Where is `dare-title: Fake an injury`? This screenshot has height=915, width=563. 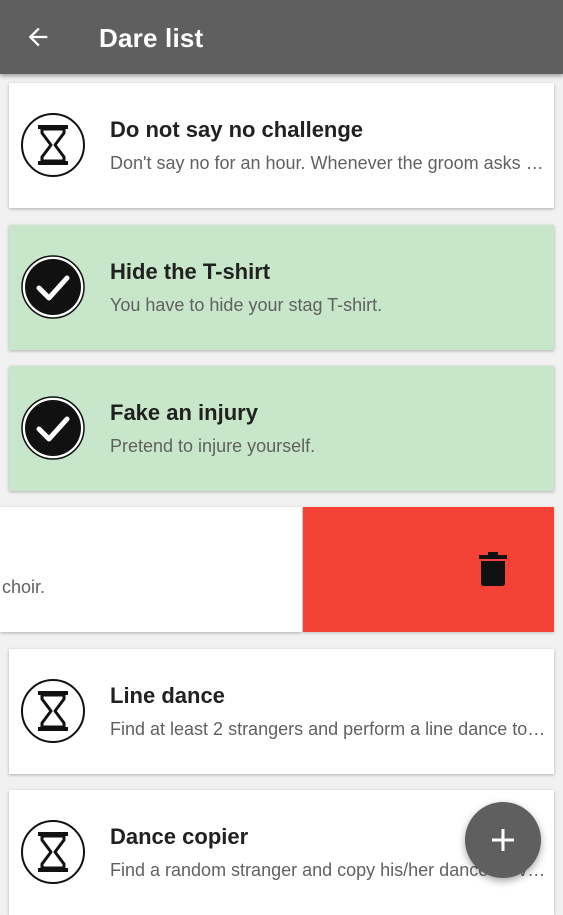
dare-title: Fake an injury is located at coordinates (184, 412).